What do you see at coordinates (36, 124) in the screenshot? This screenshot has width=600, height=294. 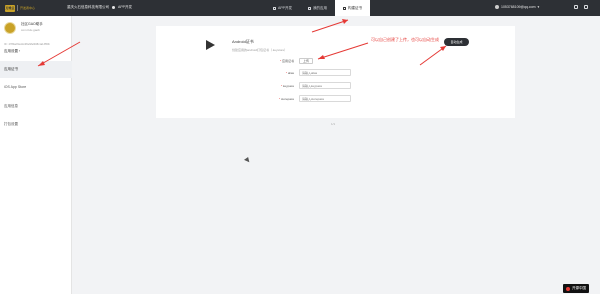 I see `sidebar-item-pack-settings: 打包设置` at bounding box center [36, 124].